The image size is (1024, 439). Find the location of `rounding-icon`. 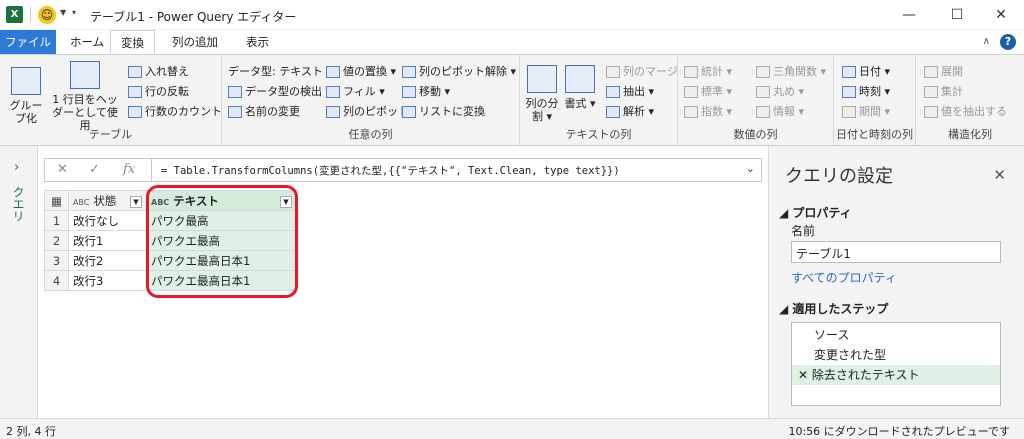

rounding-icon is located at coordinates (763, 92).